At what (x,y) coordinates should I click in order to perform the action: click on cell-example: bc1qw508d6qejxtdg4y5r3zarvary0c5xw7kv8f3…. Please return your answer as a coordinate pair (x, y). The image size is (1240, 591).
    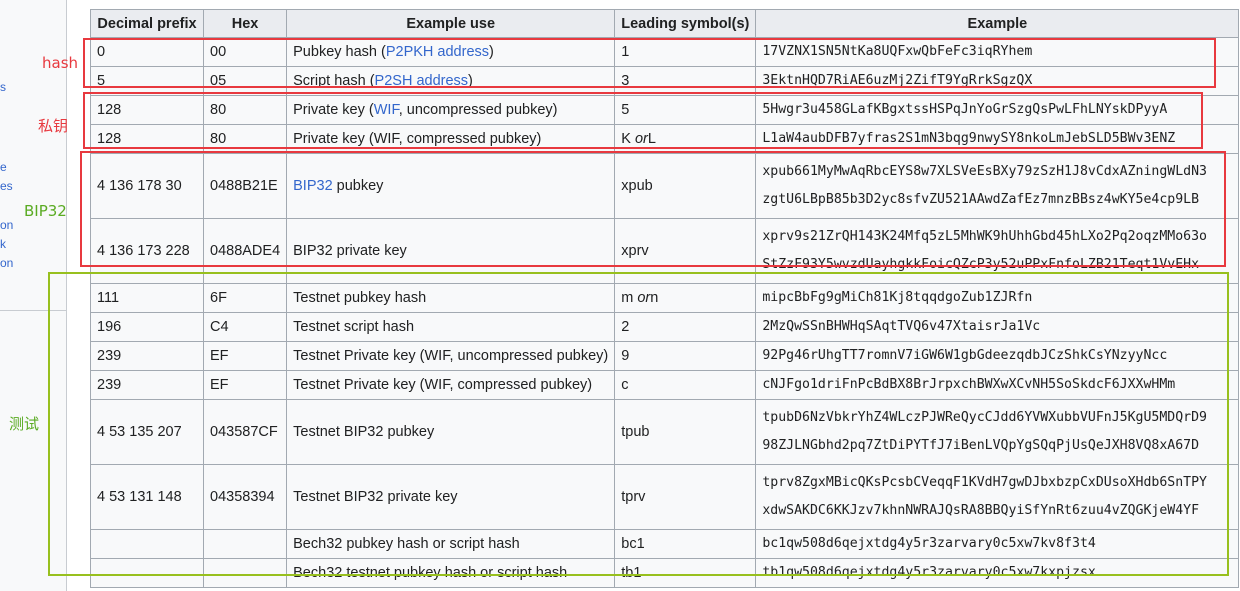
    Looking at the image, I should click on (997, 544).